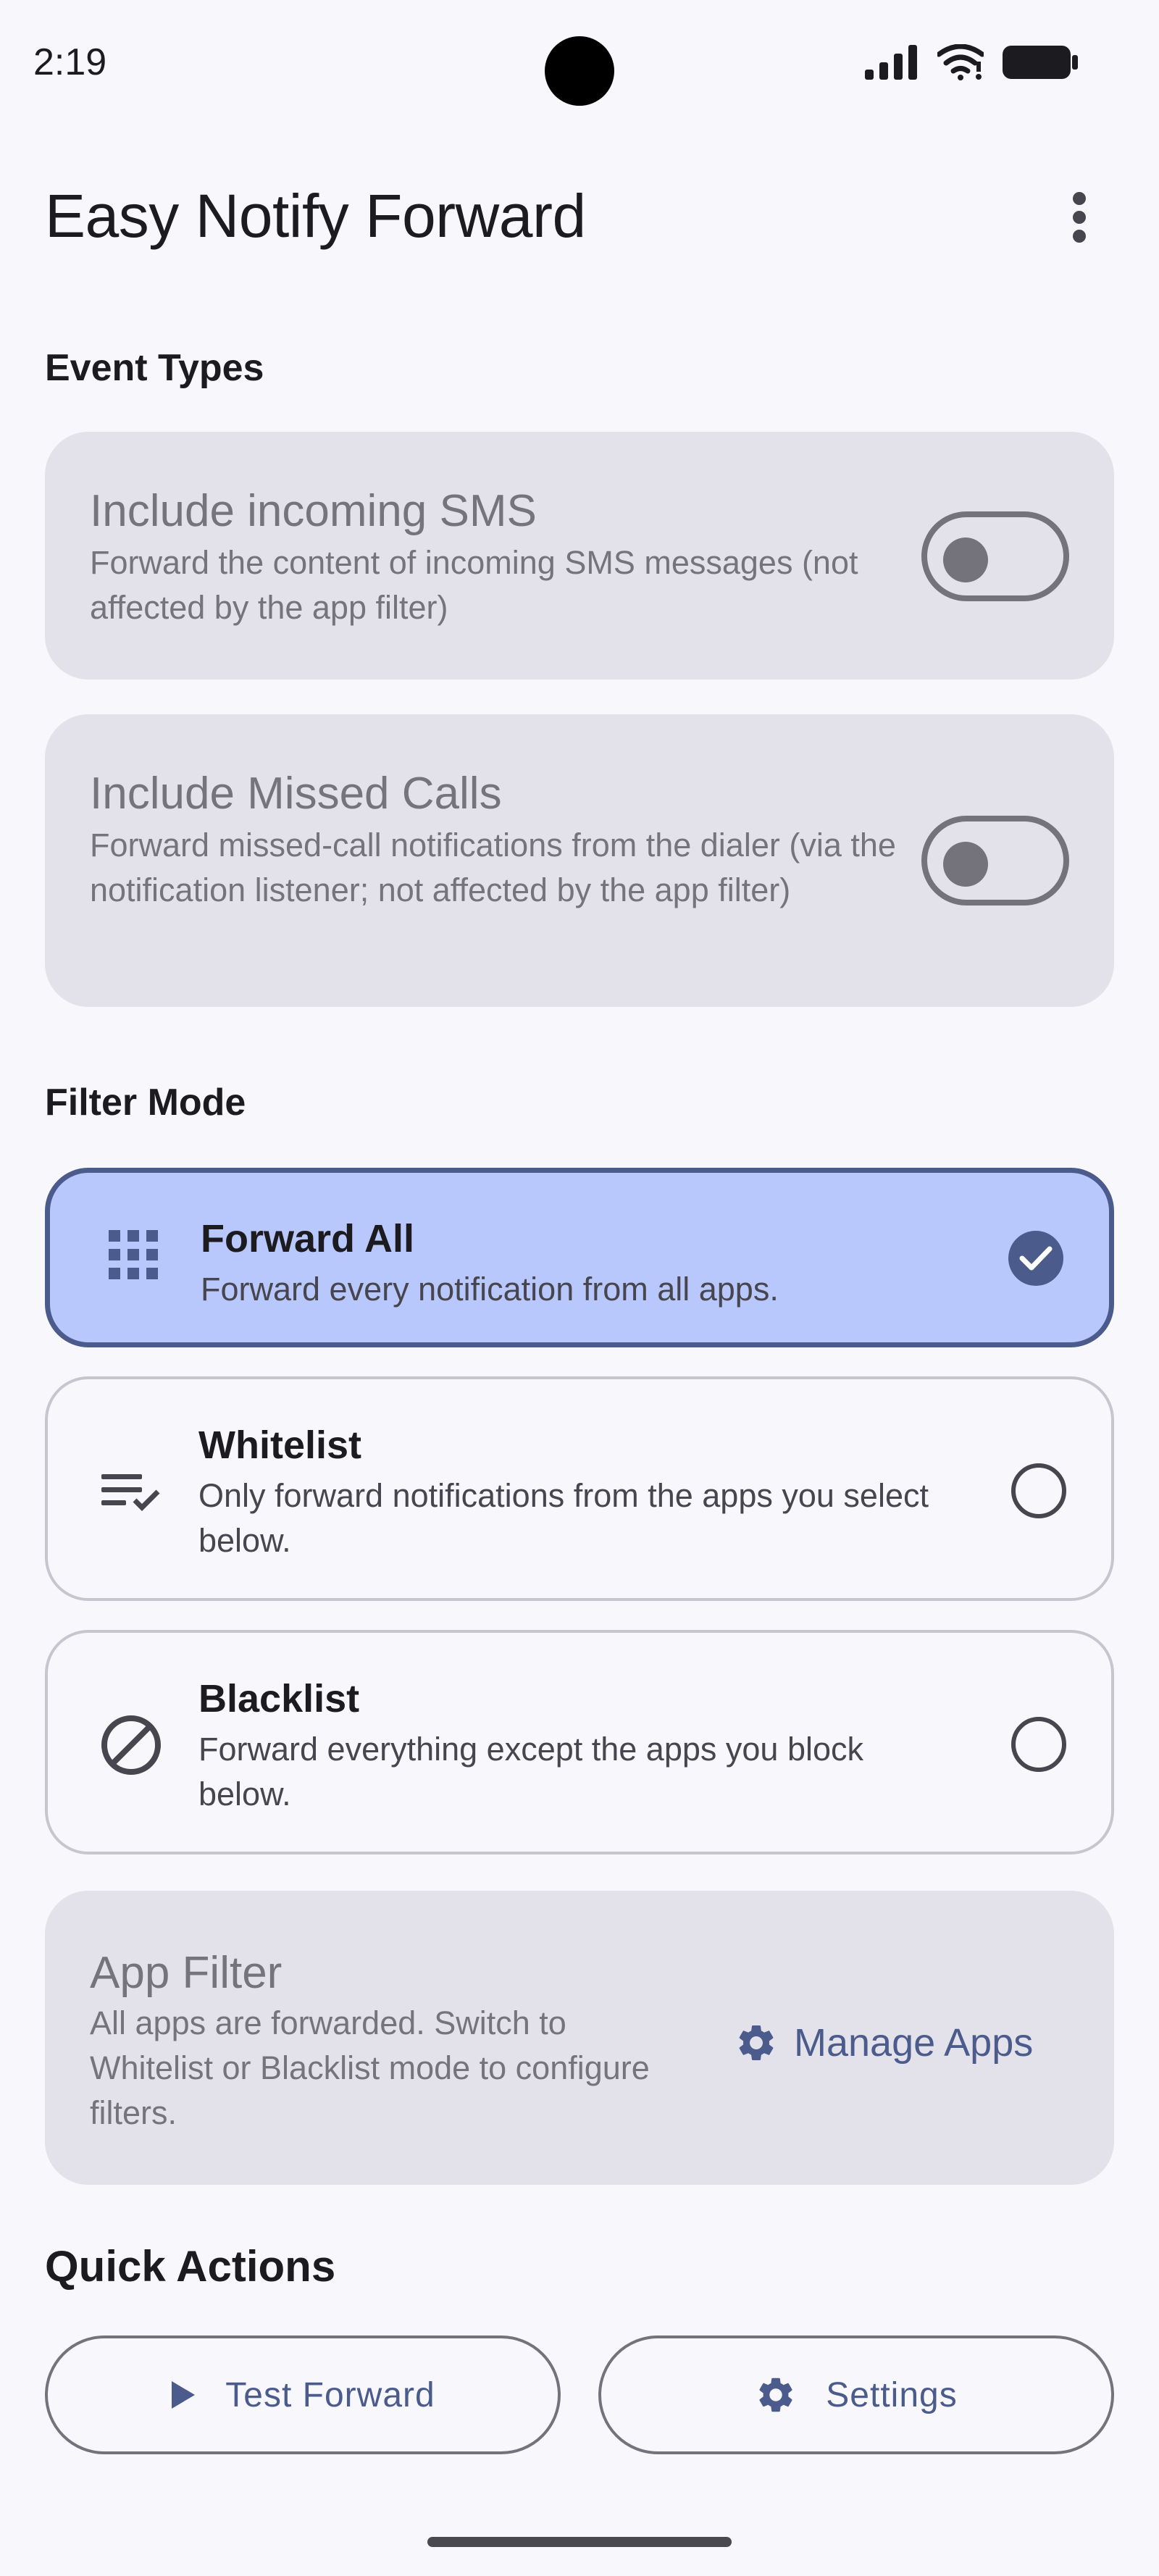 The width and height of the screenshot is (1159, 2576). What do you see at coordinates (70, 62) in the screenshot?
I see `status-time: 2:19` at bounding box center [70, 62].